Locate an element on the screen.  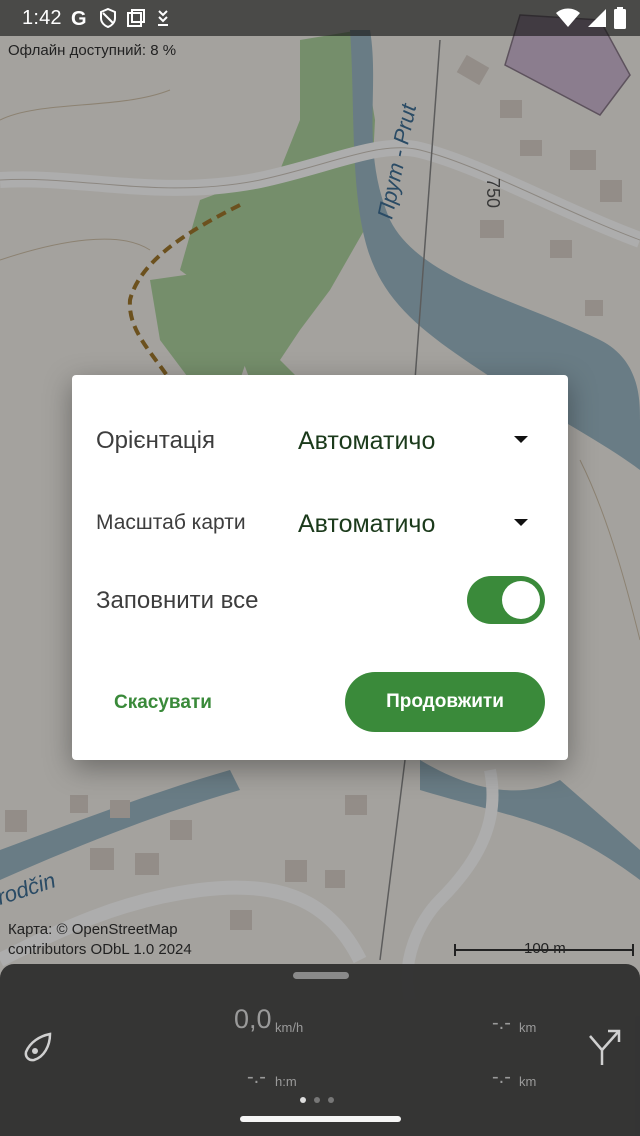
route-split-icon is located at coordinates (604, 1047).